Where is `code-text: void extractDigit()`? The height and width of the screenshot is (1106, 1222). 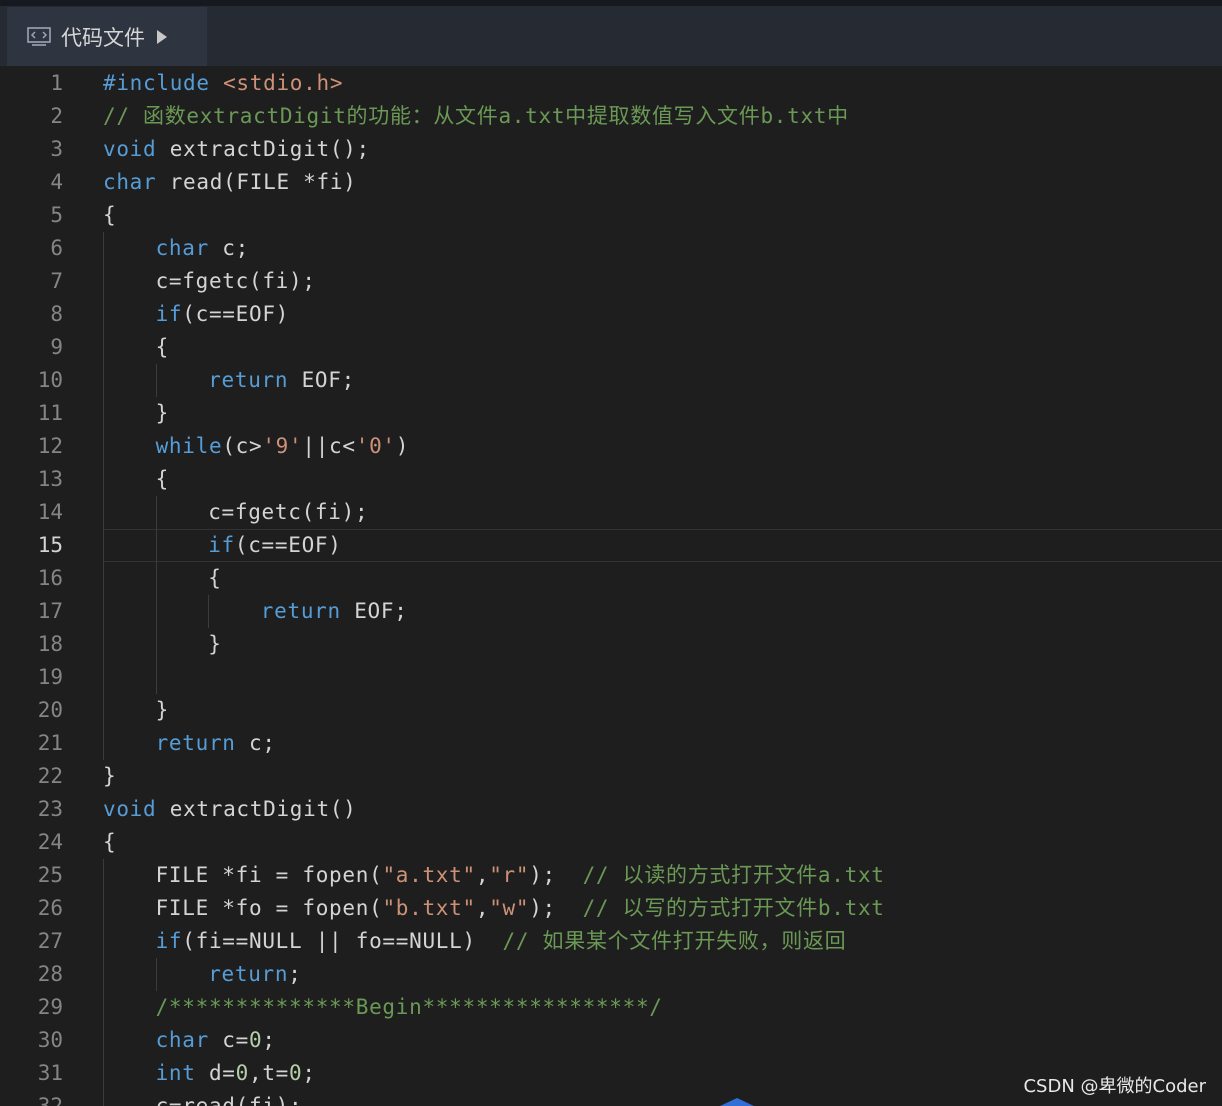
code-text: void extractDigit() is located at coordinates (230, 809).